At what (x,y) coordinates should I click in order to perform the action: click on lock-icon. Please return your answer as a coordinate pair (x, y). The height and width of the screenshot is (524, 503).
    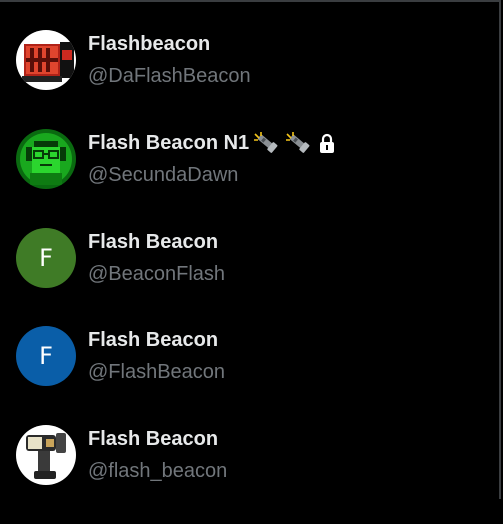
    Looking at the image, I should click on (327, 143).